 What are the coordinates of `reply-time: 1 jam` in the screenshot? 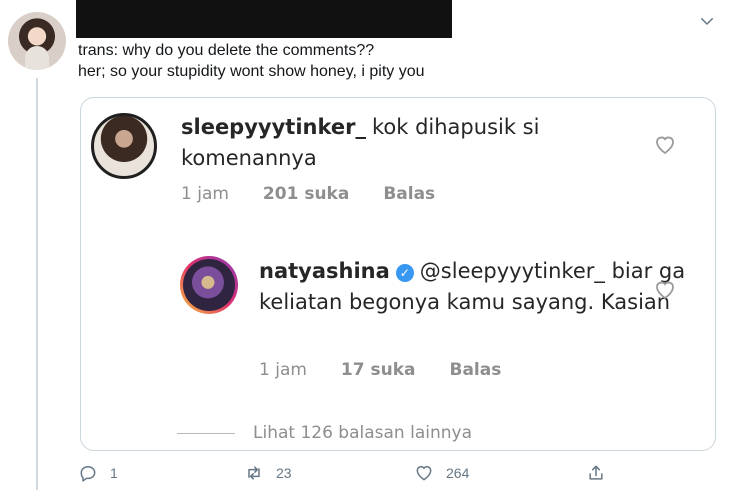 It's located at (283, 370).